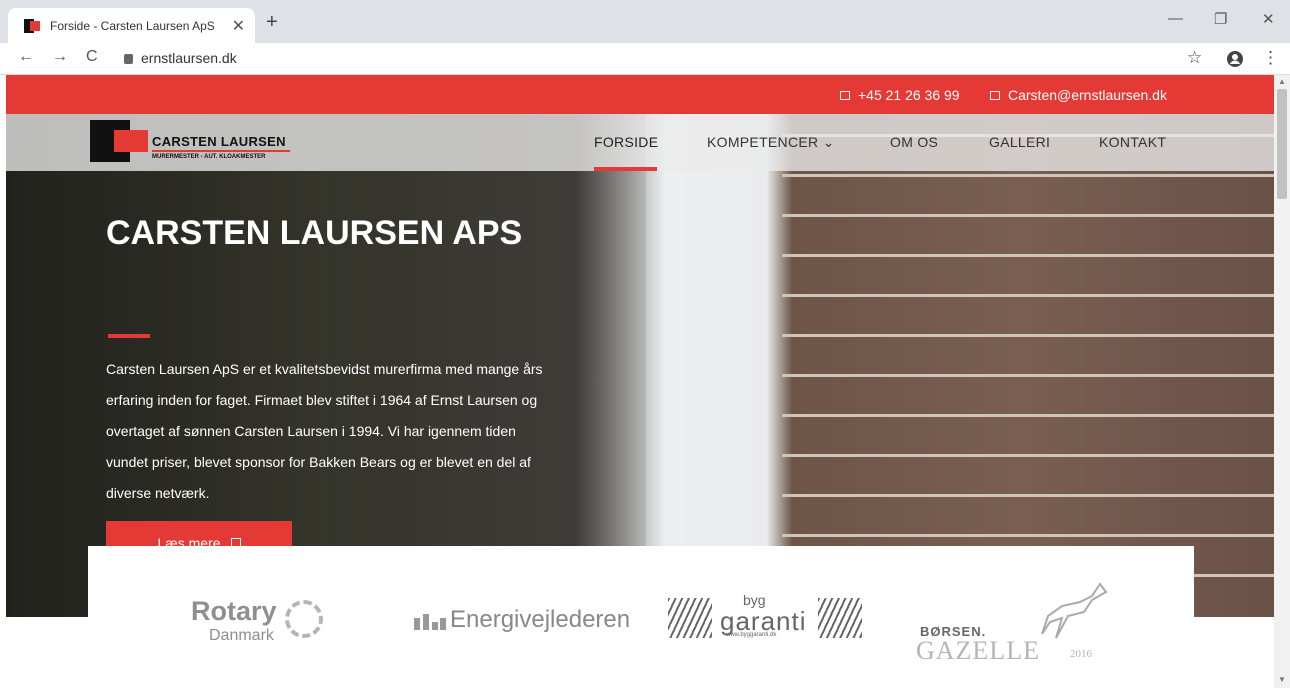  Describe the element at coordinates (995, 95) in the screenshot. I see `mail-icon` at that location.